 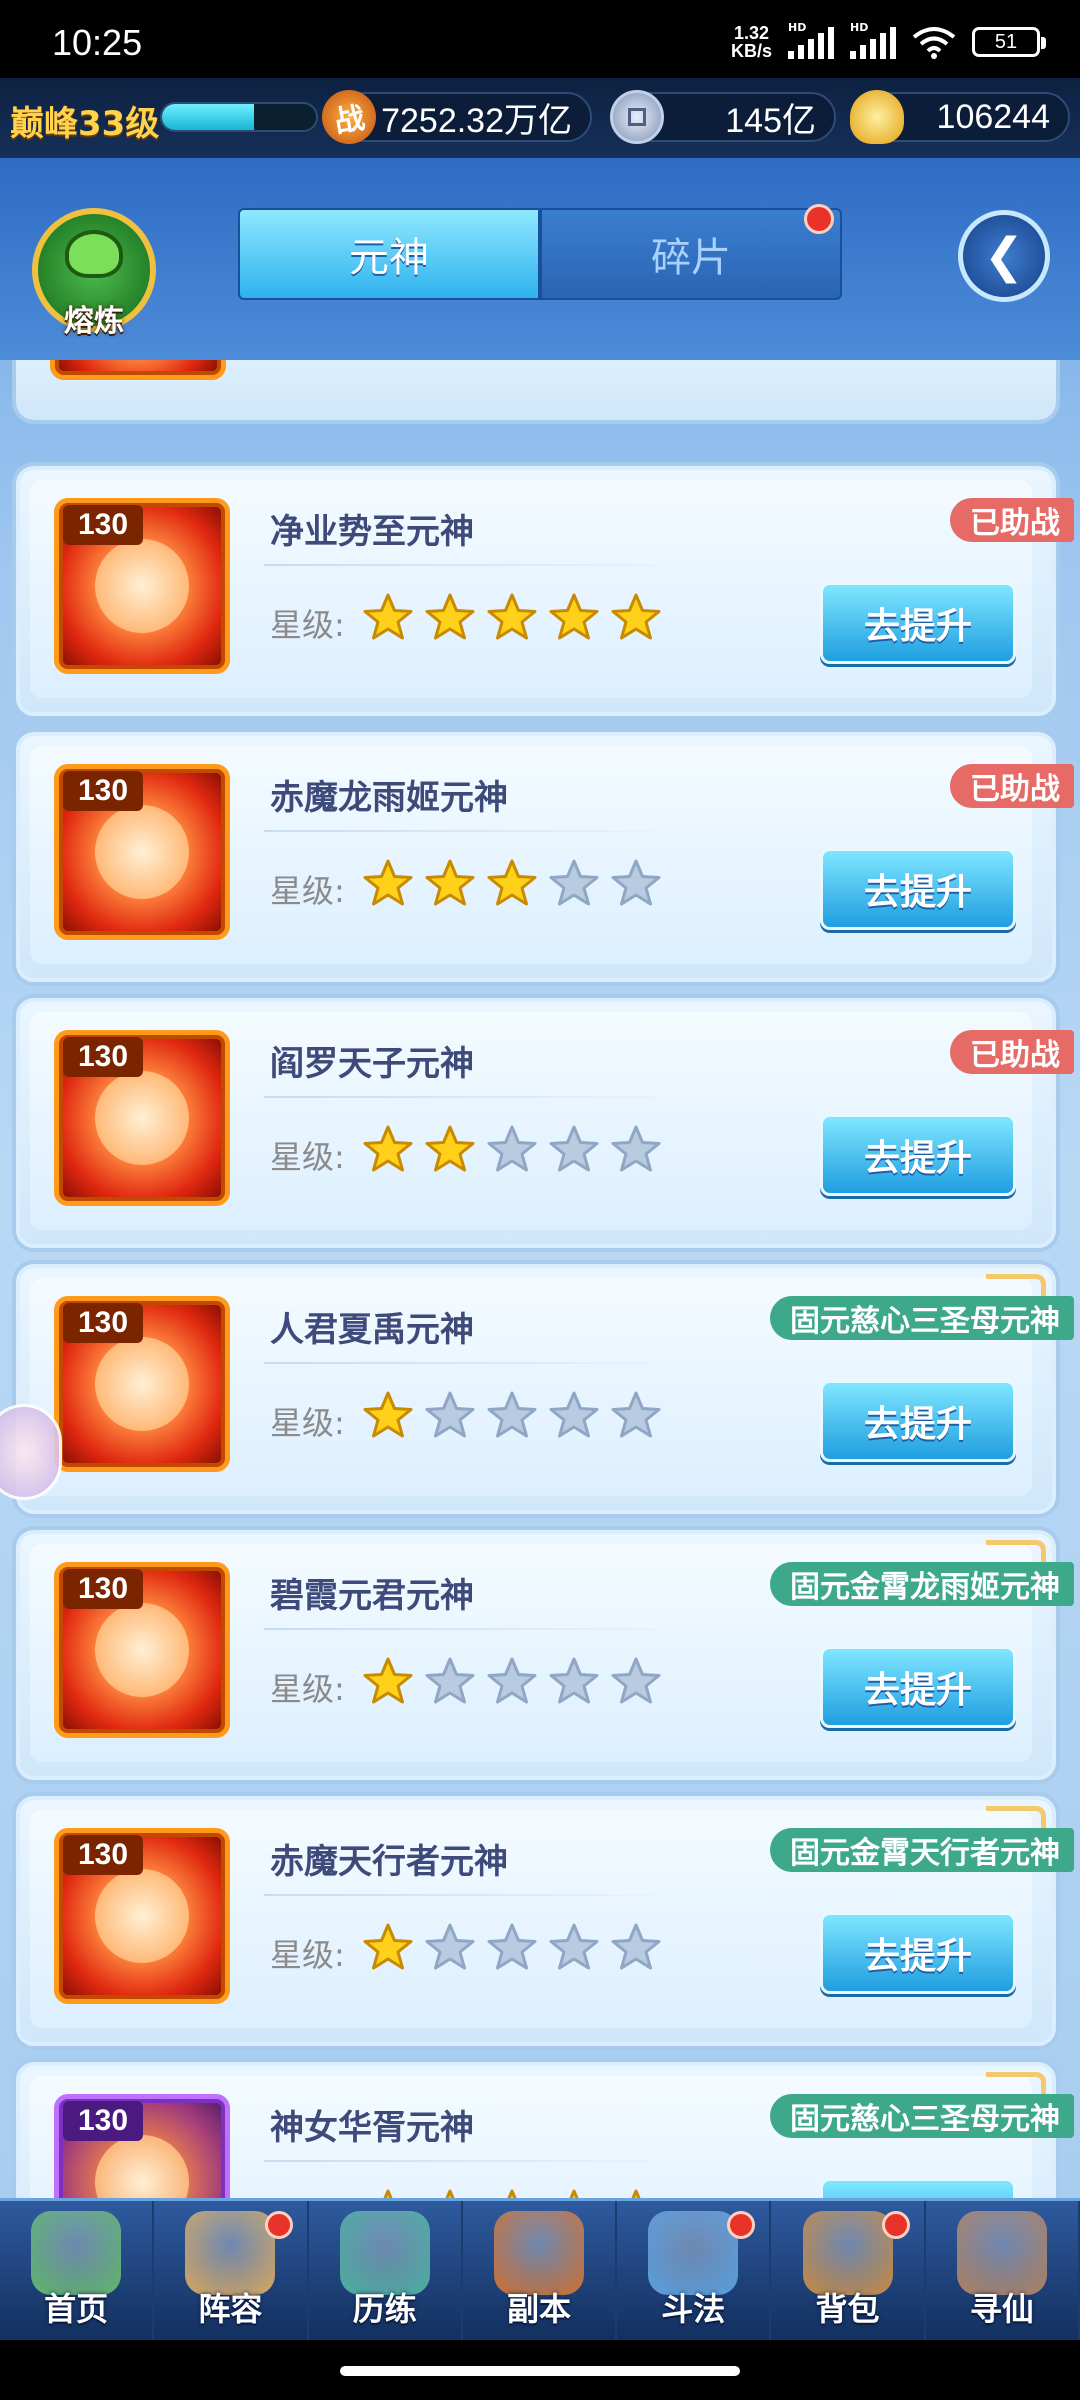 What do you see at coordinates (545, 2130) in the screenshot?
I see `yuanshen-card: 130 神女华胥元神 星级: 固元慈心三圣母元神 去提升` at bounding box center [545, 2130].